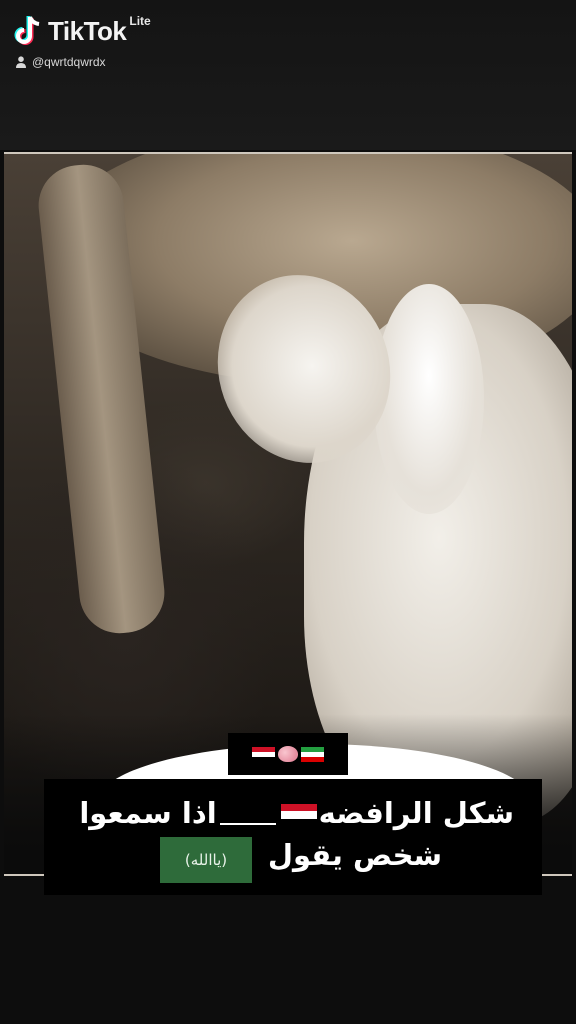 The height and width of the screenshot is (1024, 576). What do you see at coordinates (206, 860) in the screenshot?
I see `caption-badge: (ياالله)` at bounding box center [206, 860].